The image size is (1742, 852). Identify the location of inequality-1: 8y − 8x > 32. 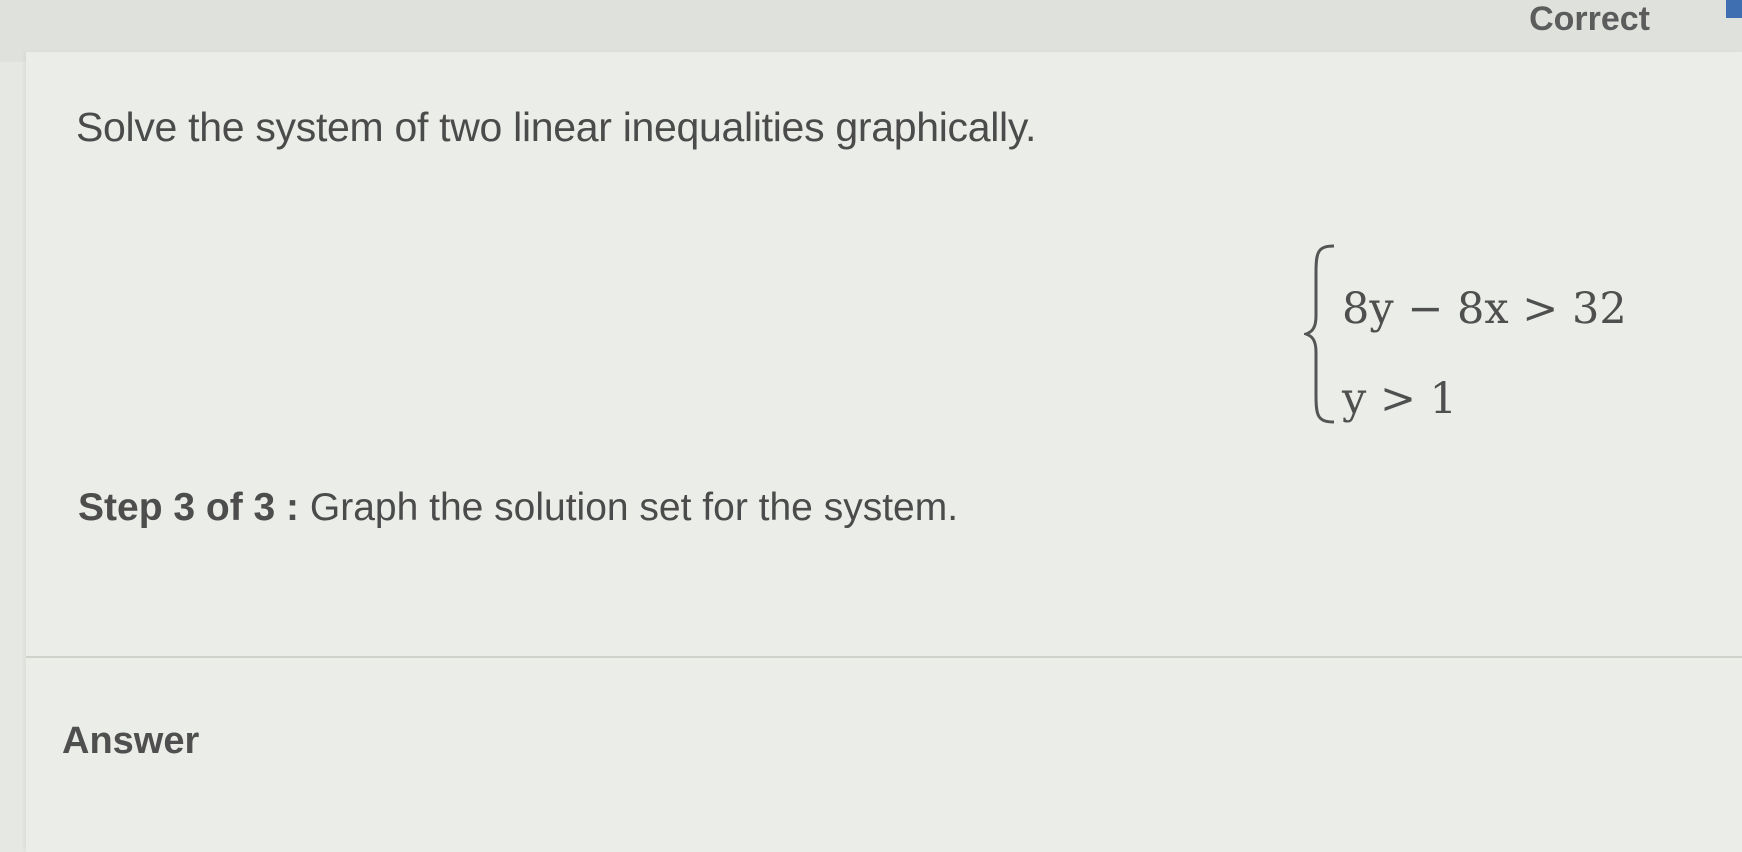
(1484, 309).